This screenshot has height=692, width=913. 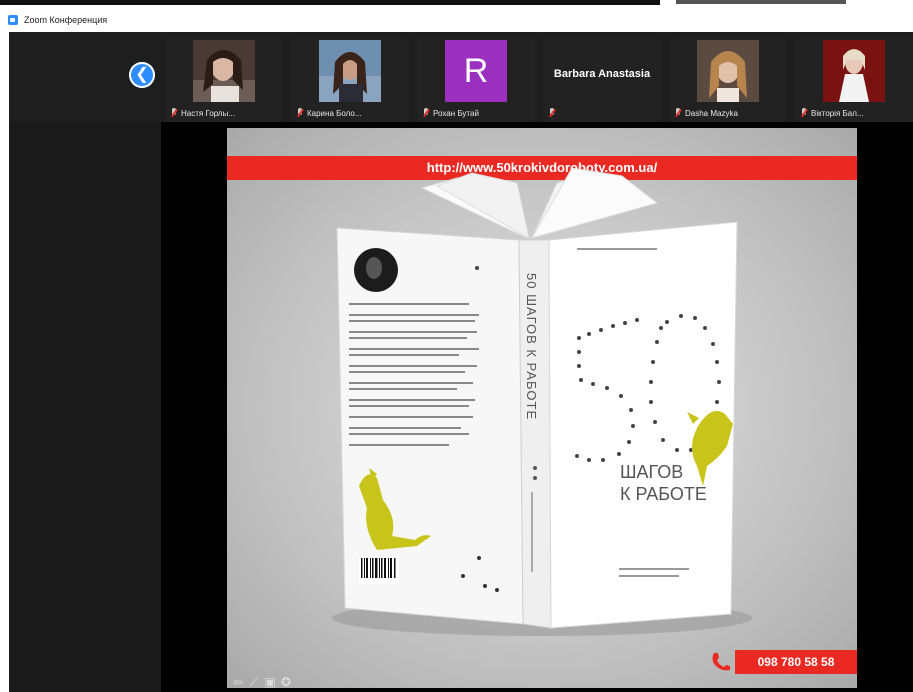 I want to click on save-icon: ▣, so click(x=270, y=682).